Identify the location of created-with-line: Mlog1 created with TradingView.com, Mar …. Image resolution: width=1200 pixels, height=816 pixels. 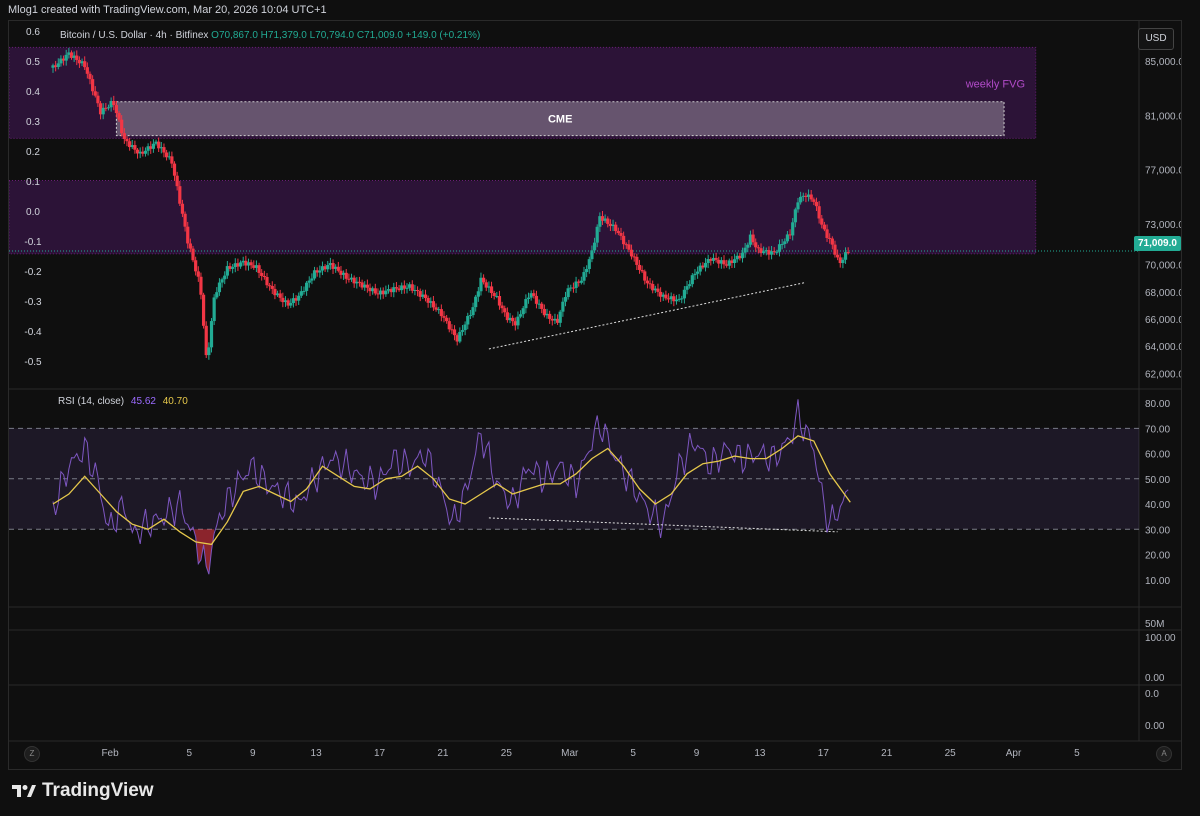
(167, 10).